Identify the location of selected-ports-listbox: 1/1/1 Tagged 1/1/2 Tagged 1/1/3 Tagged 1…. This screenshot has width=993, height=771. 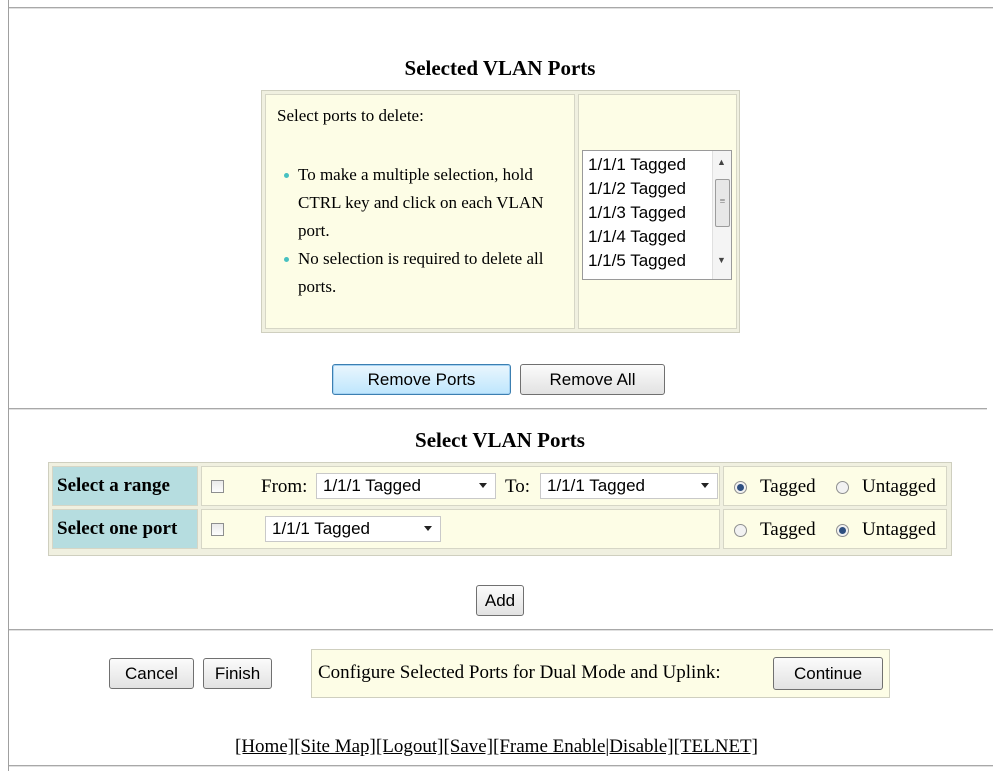
(657, 215).